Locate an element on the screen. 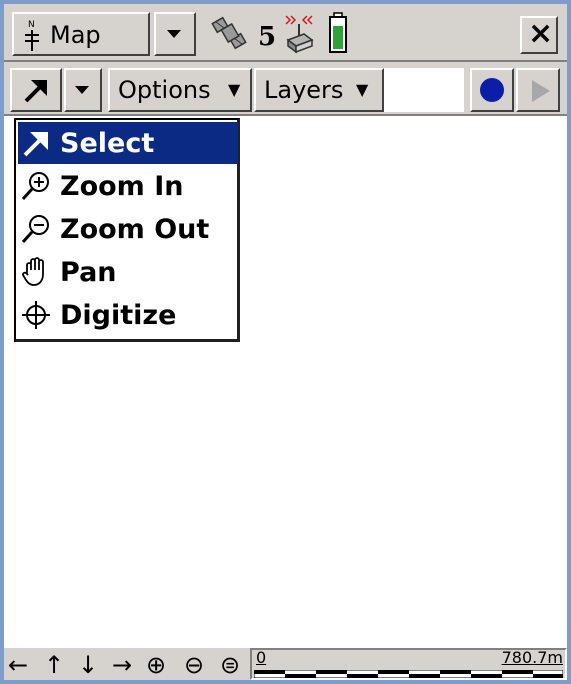 Image resolution: width=571 pixels, height=684 pixels. scale-start-label: 0 is located at coordinates (261, 657).